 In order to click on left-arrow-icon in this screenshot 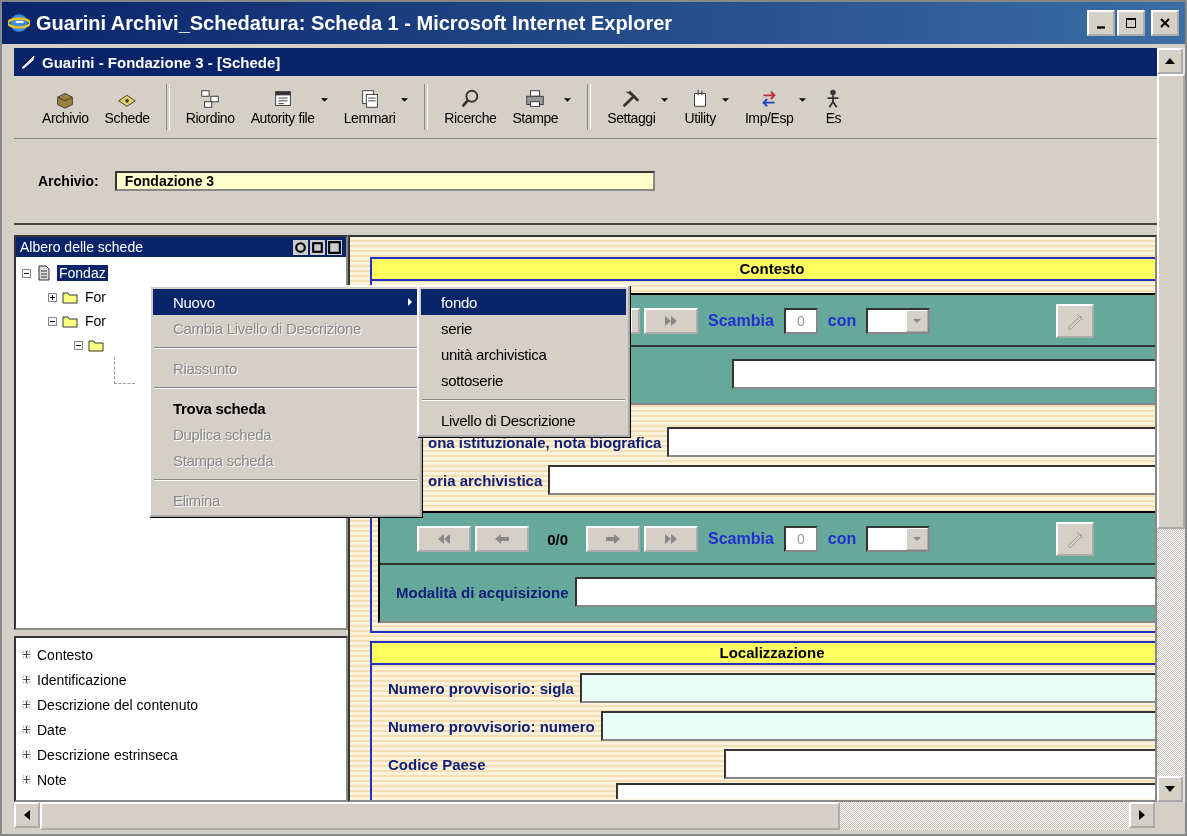, I will do `click(27, 815)`.